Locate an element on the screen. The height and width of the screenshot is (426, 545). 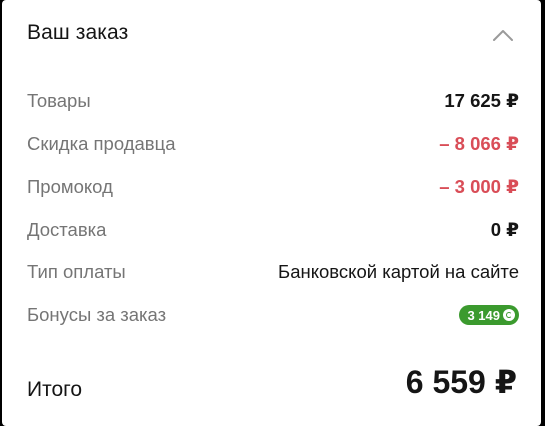
payment-type-label: Тип оплаты is located at coordinates (76, 271).